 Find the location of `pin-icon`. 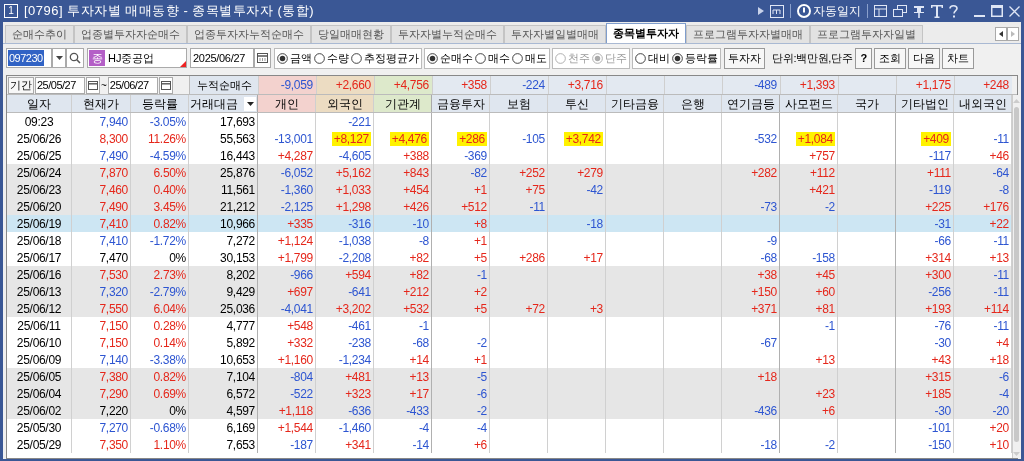

pin-icon is located at coordinates (919, 11).